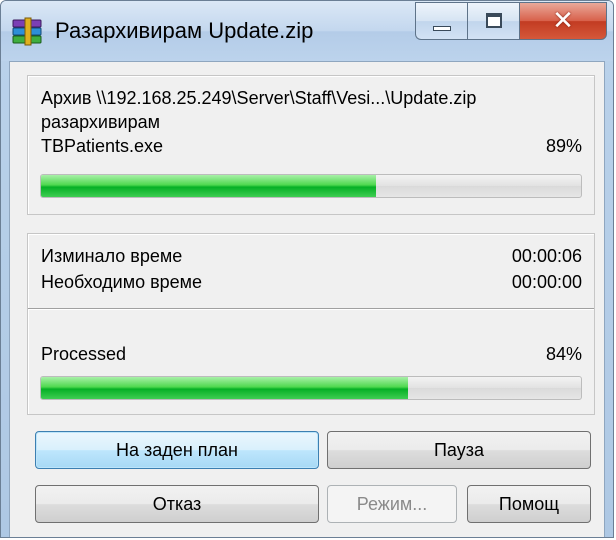 The height and width of the screenshot is (540, 616). I want to click on processed-percent: 84%, so click(563, 354).